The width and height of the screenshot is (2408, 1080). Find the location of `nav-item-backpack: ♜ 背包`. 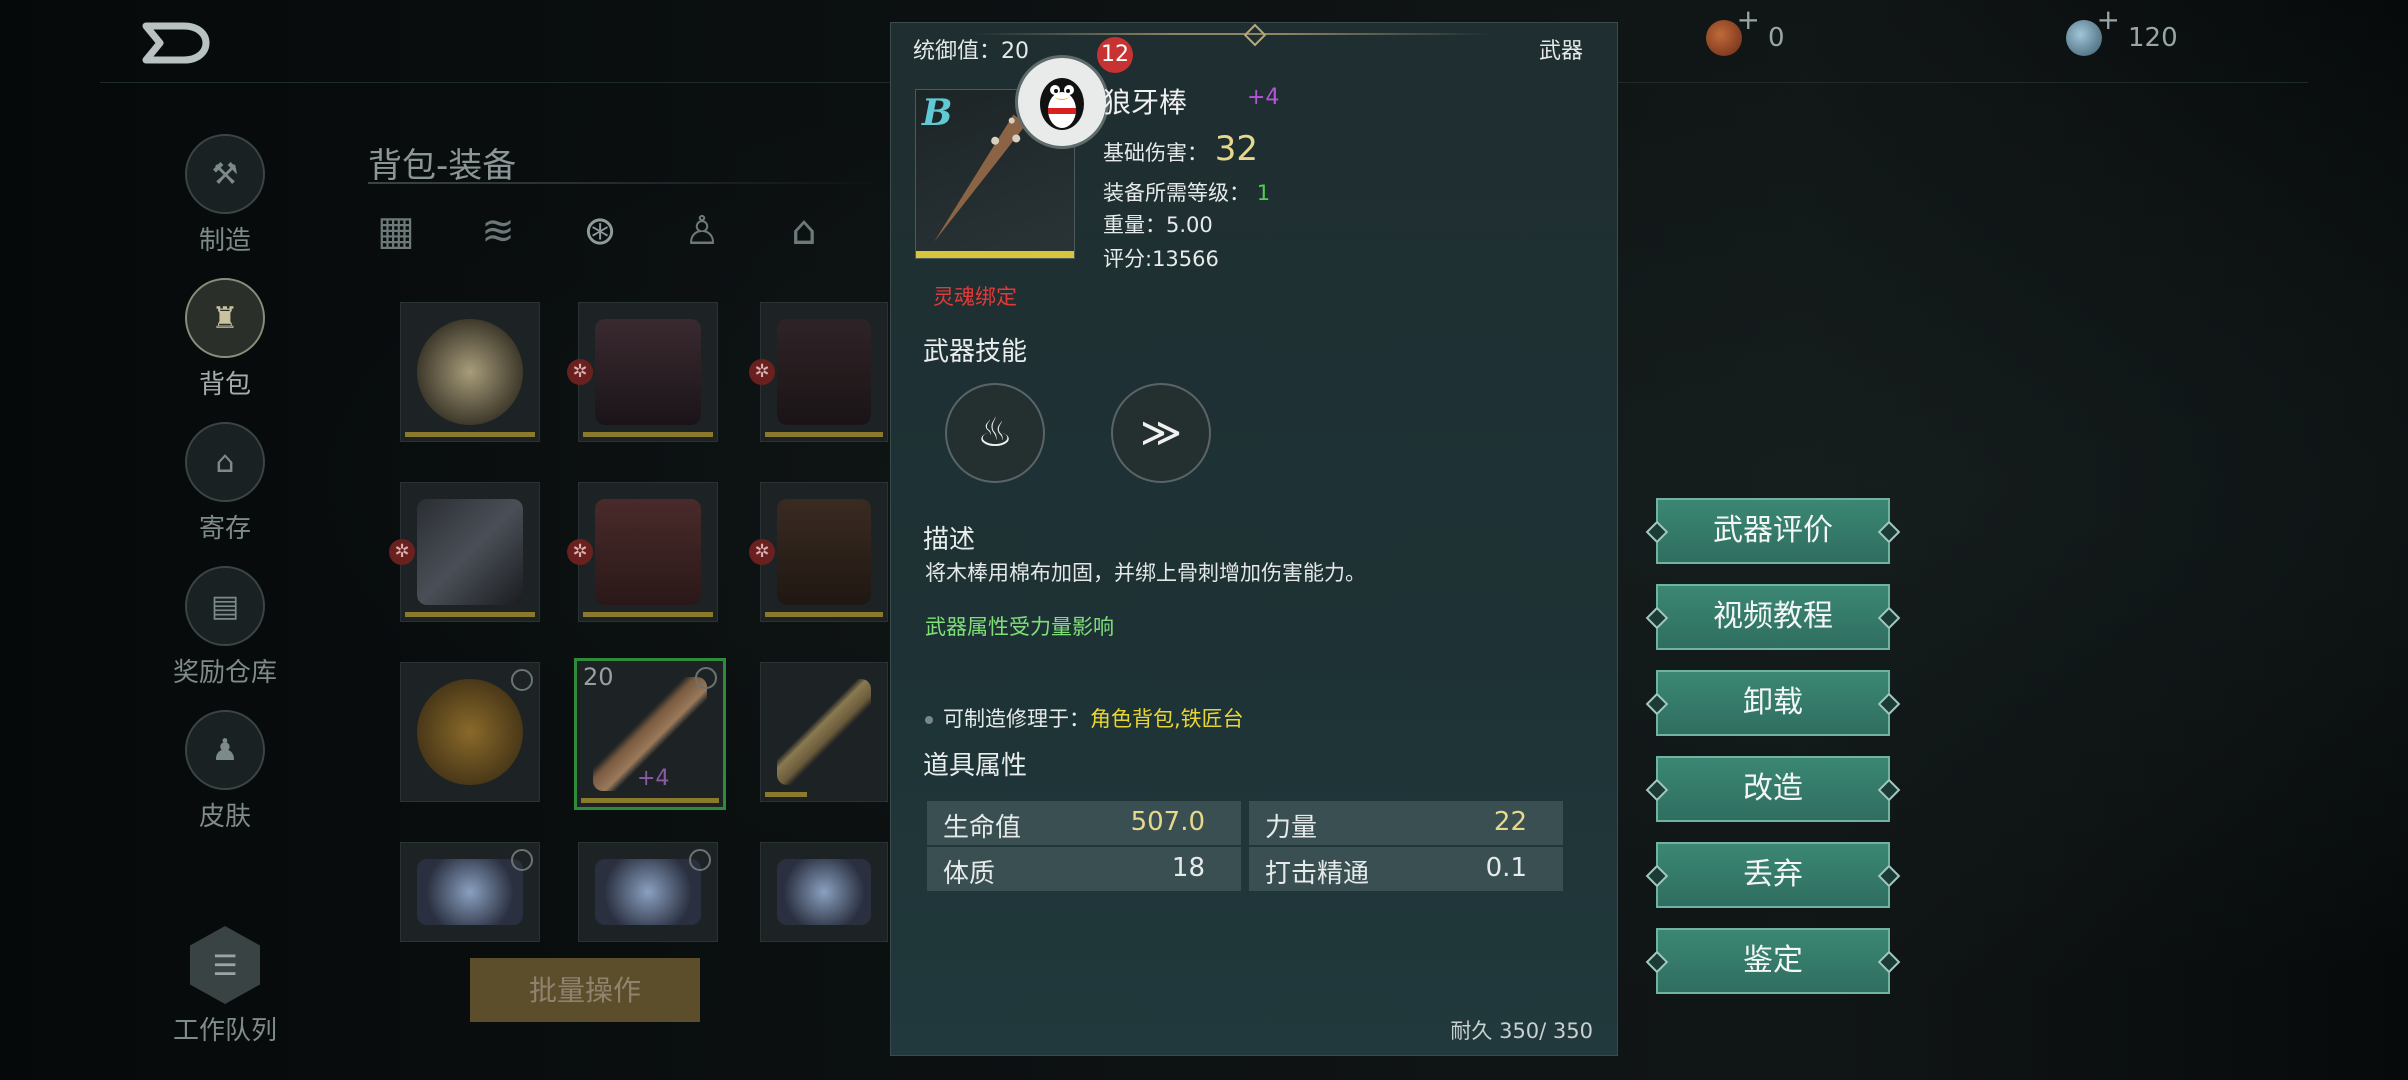

nav-item-backpack: ♜ 背包 is located at coordinates (225, 339).